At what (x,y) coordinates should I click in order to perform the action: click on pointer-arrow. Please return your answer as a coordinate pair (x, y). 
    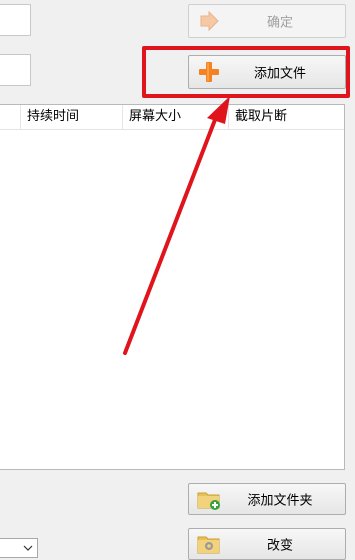
    Looking at the image, I should click on (176, 225).